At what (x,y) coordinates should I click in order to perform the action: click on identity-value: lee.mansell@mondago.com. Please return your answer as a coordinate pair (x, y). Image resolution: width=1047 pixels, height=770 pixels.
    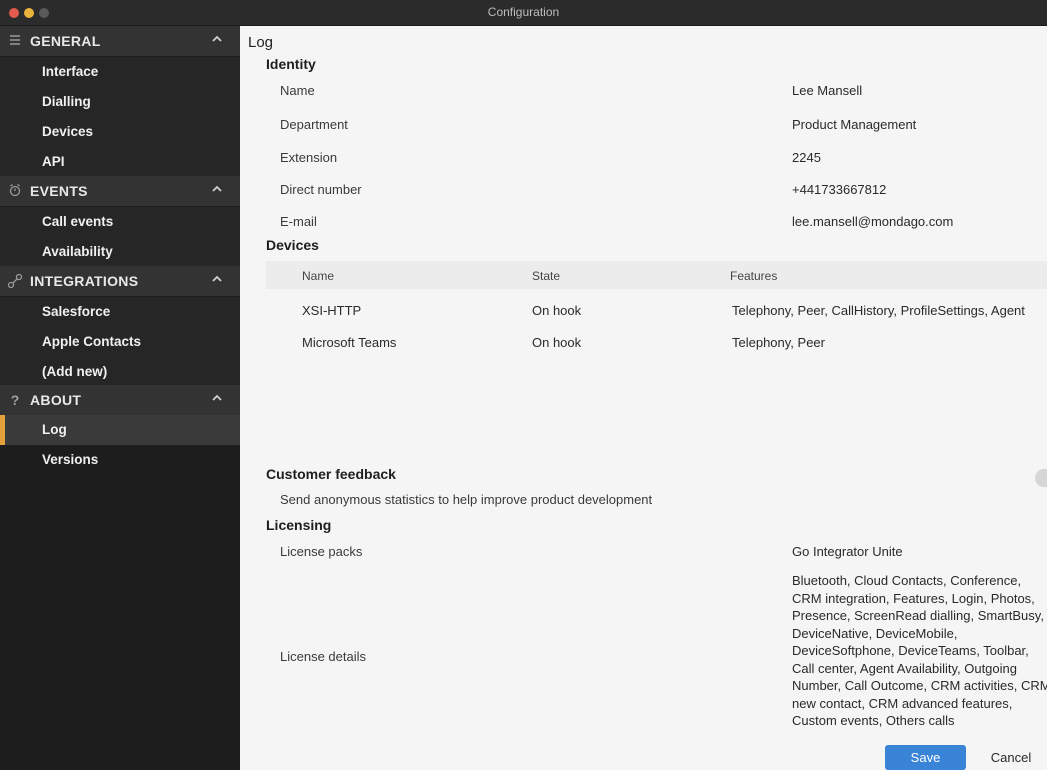
    Looking at the image, I should click on (873, 221).